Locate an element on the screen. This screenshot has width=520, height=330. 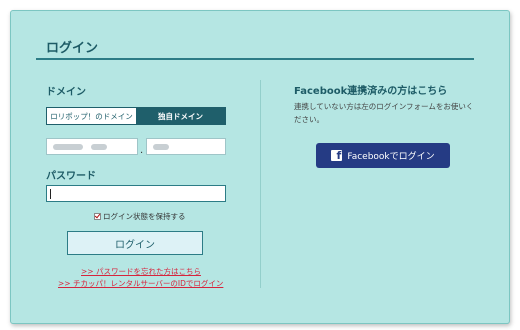
facebook-login-button: f Facebookでログイン is located at coordinates (383, 155).